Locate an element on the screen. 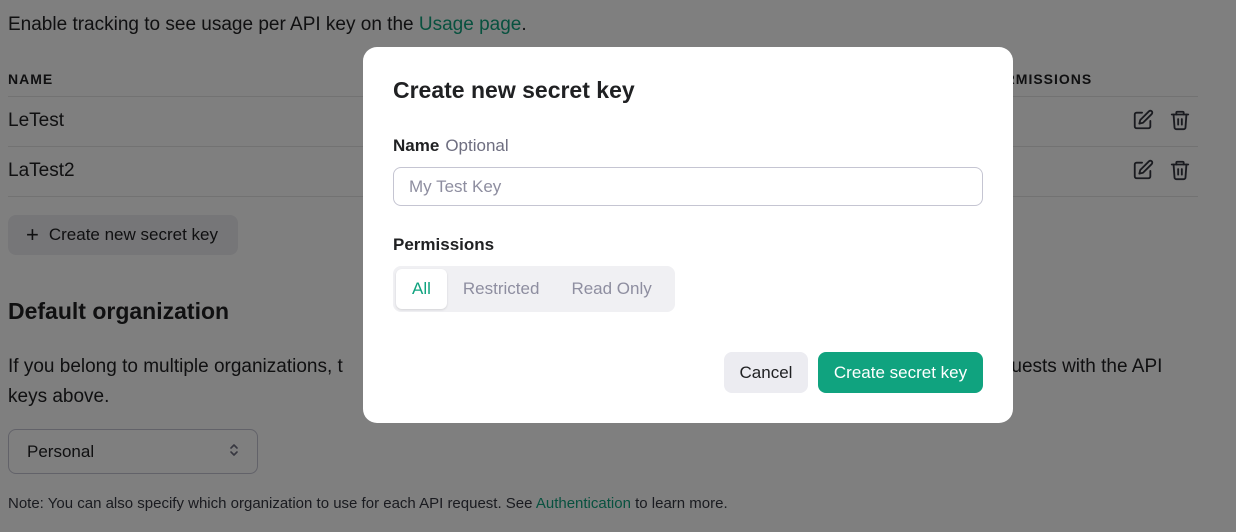 This screenshot has width=1236, height=532. permission-option-read-only: Read Only is located at coordinates (611, 289).